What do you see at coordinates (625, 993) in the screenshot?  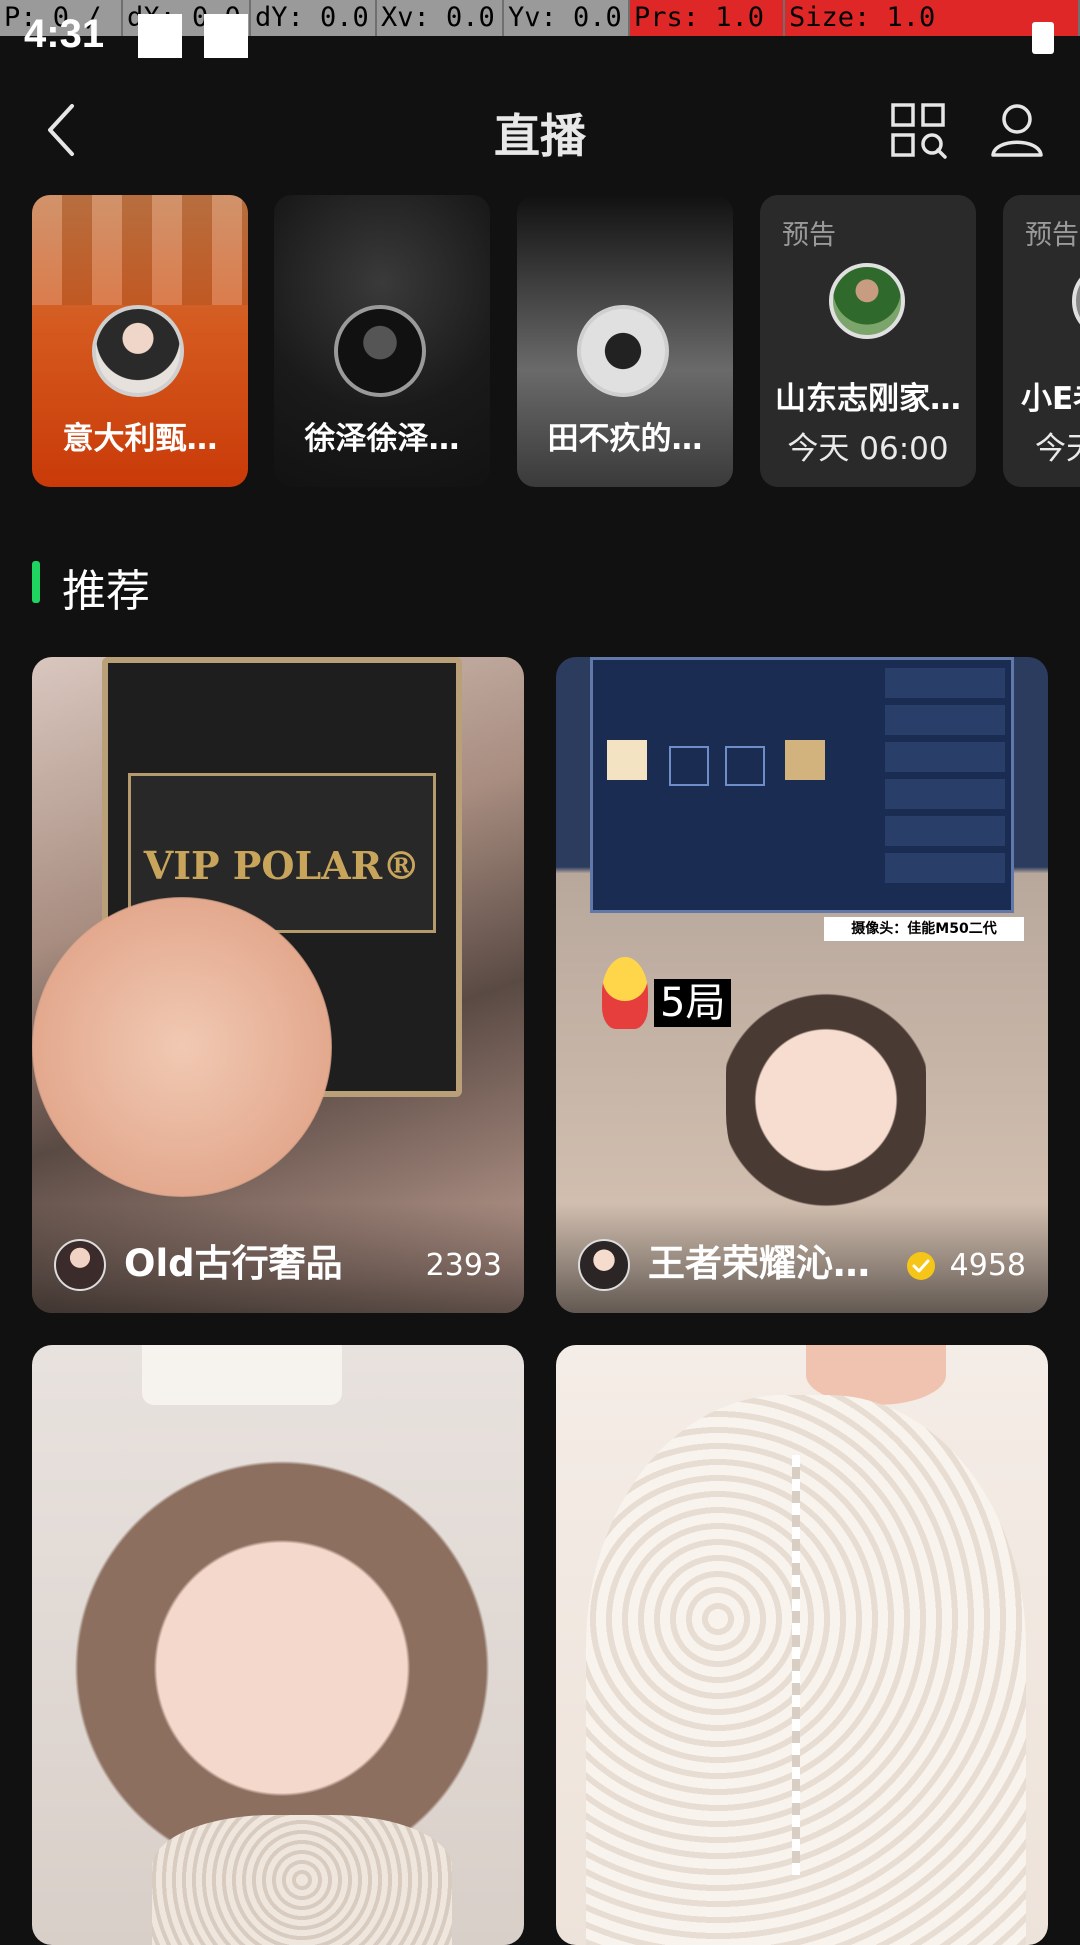 I see `gift-balloon-icon` at bounding box center [625, 993].